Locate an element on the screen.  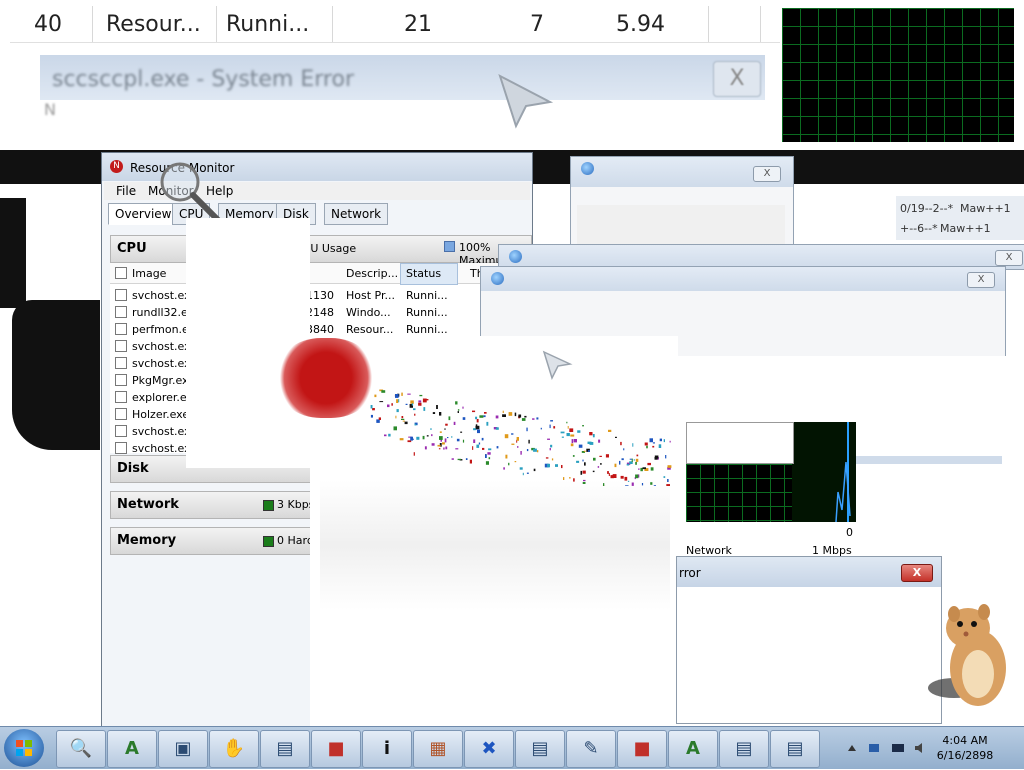
clock: 4:04 AM 6/16/2898 is located at coordinates (965, 748).